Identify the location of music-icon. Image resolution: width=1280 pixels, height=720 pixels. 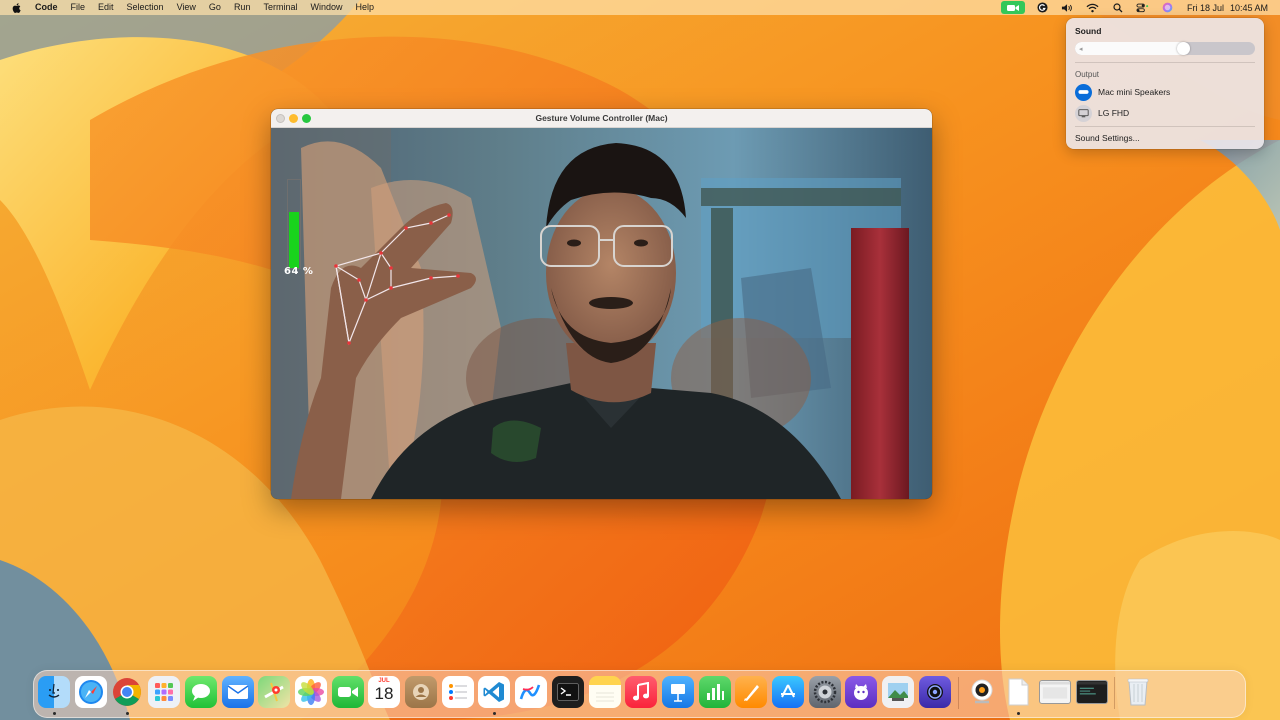
(641, 692).